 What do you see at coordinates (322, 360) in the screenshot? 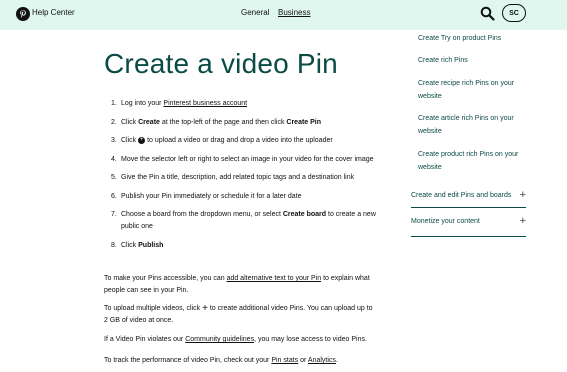
I see `analytics-link: Analytics` at bounding box center [322, 360].